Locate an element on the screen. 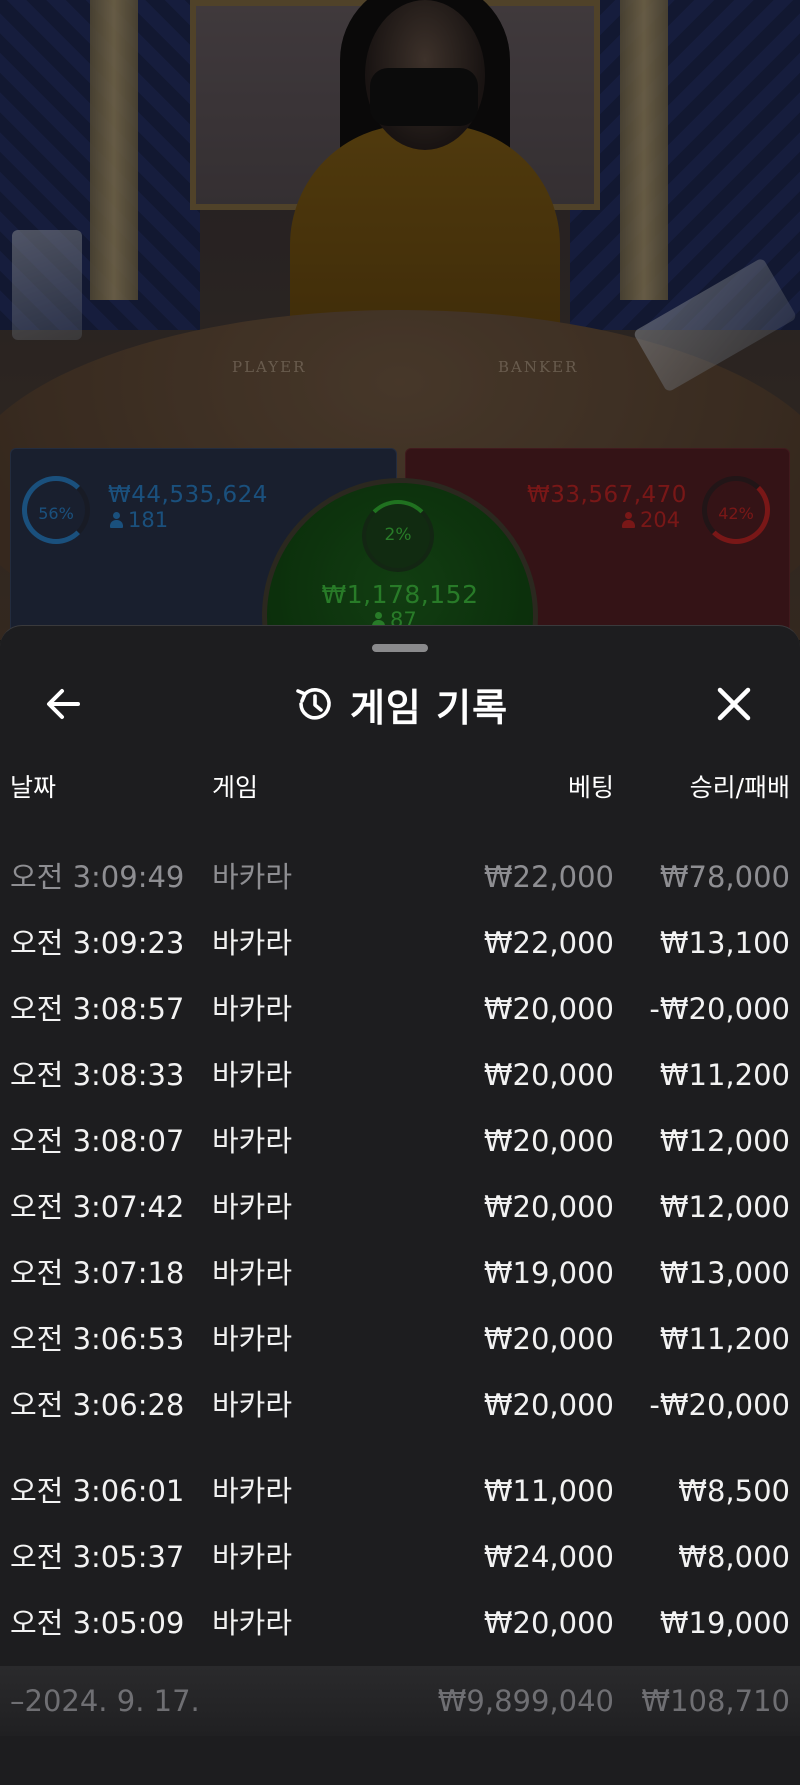 The image size is (800, 1785). table-row: 오전 3:05:09 바카라 ₩20,000 ₩19,000 is located at coordinates (400, 1623).